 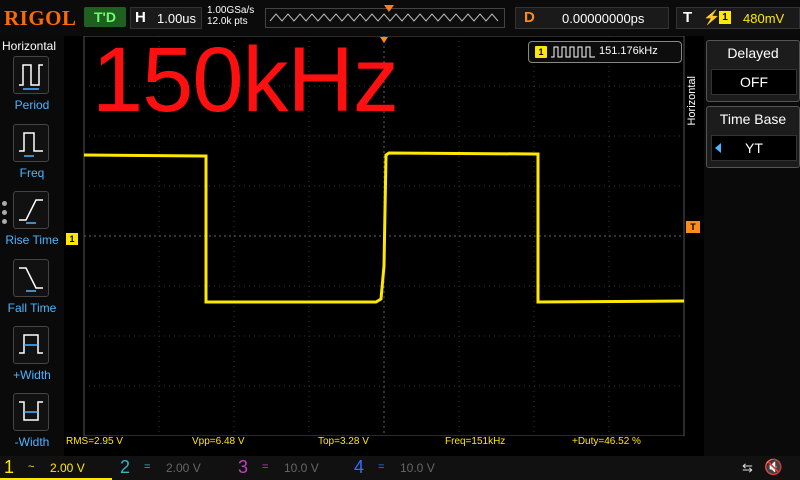 What do you see at coordinates (693, 227) in the screenshot?
I see `trigger-level-marker: T` at bounding box center [693, 227].